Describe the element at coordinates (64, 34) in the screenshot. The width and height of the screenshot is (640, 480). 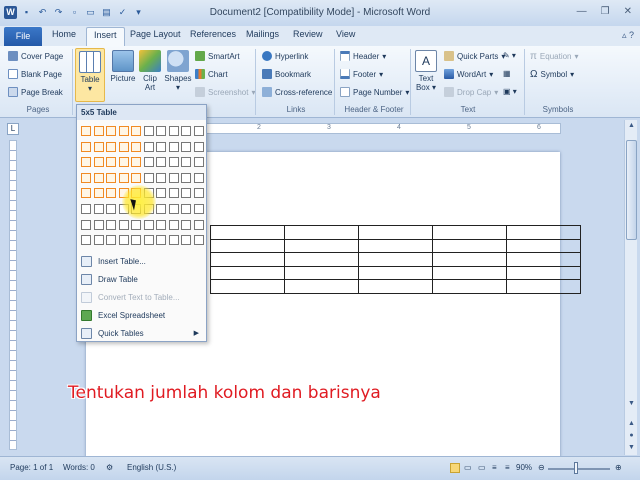
I see `tab-home: Home` at that location.